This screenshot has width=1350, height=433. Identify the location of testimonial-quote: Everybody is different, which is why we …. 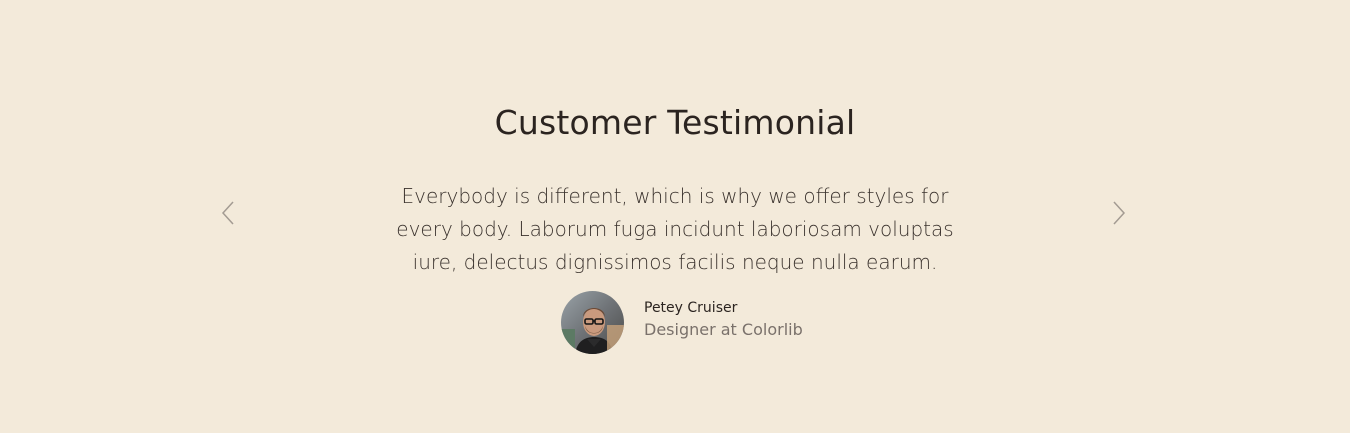
(675, 229).